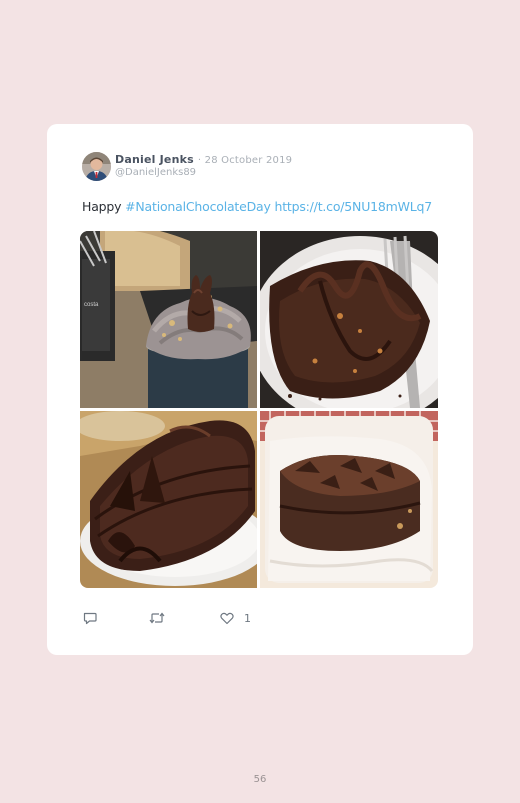 The image size is (520, 803). What do you see at coordinates (154, 159) in the screenshot?
I see `author-name: Daniel Jenks` at bounding box center [154, 159].